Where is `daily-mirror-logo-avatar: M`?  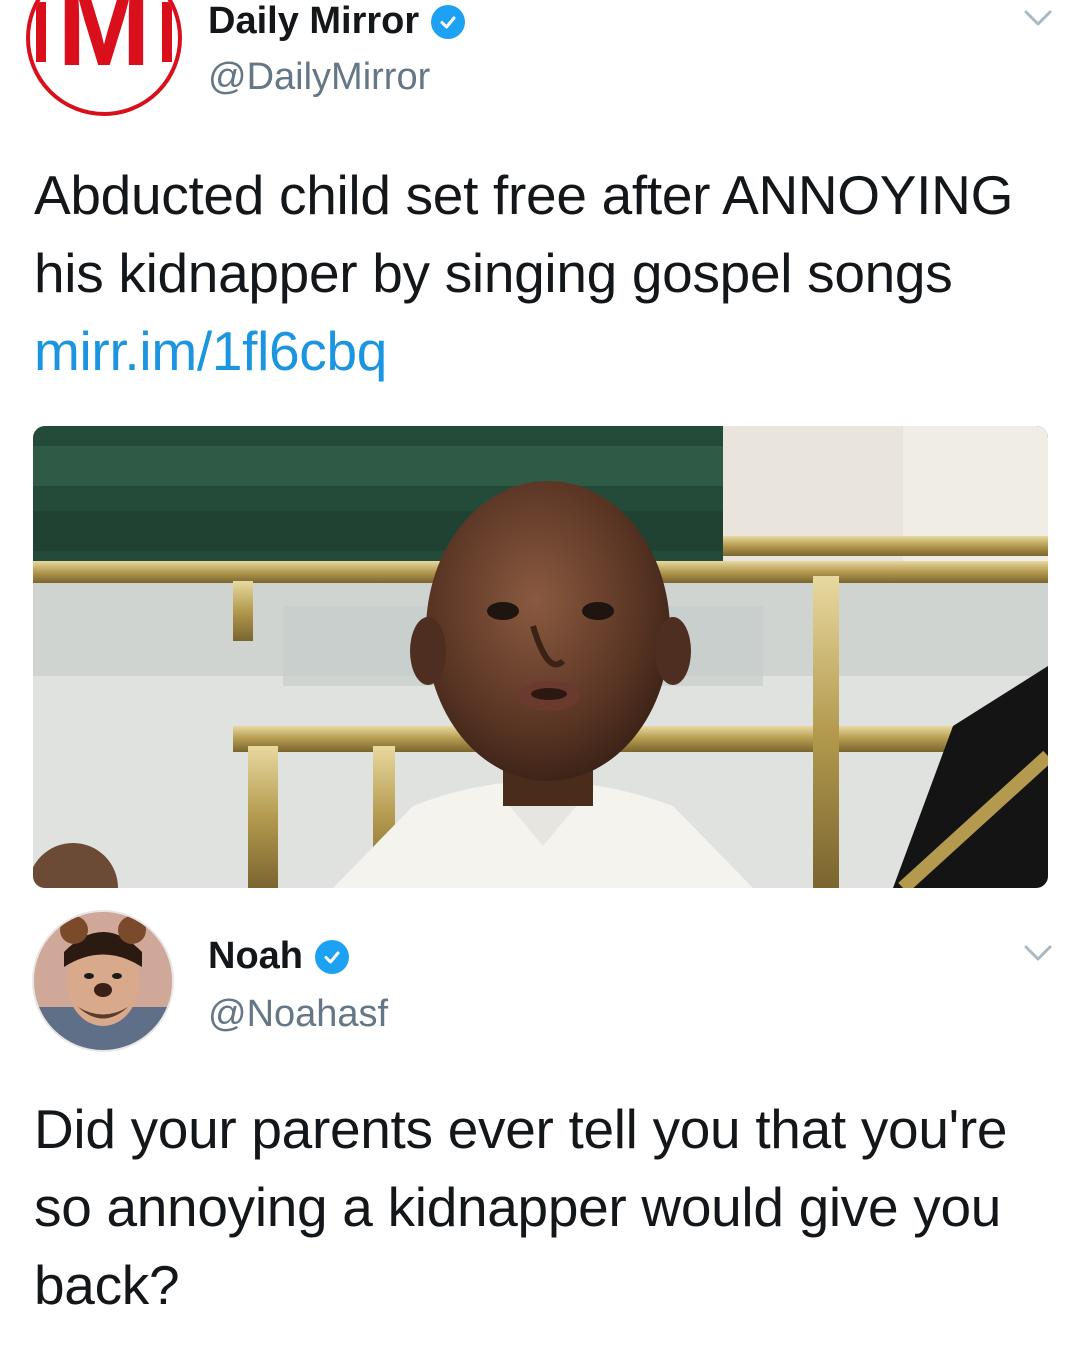 daily-mirror-logo-avatar: M is located at coordinates (104, 58).